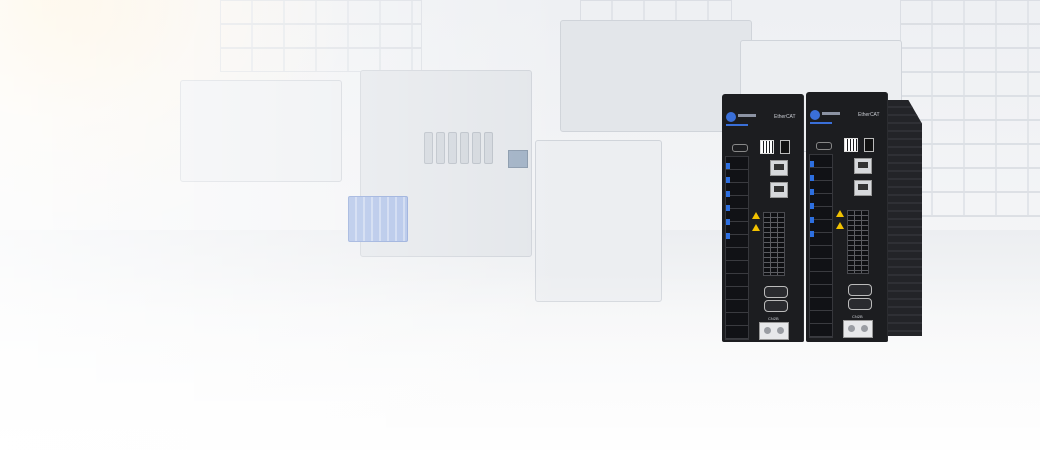 The height and width of the screenshot is (450, 1040). Describe the element at coordinates (905, 218) in the screenshot. I see `drive-side-heatsink` at that location.